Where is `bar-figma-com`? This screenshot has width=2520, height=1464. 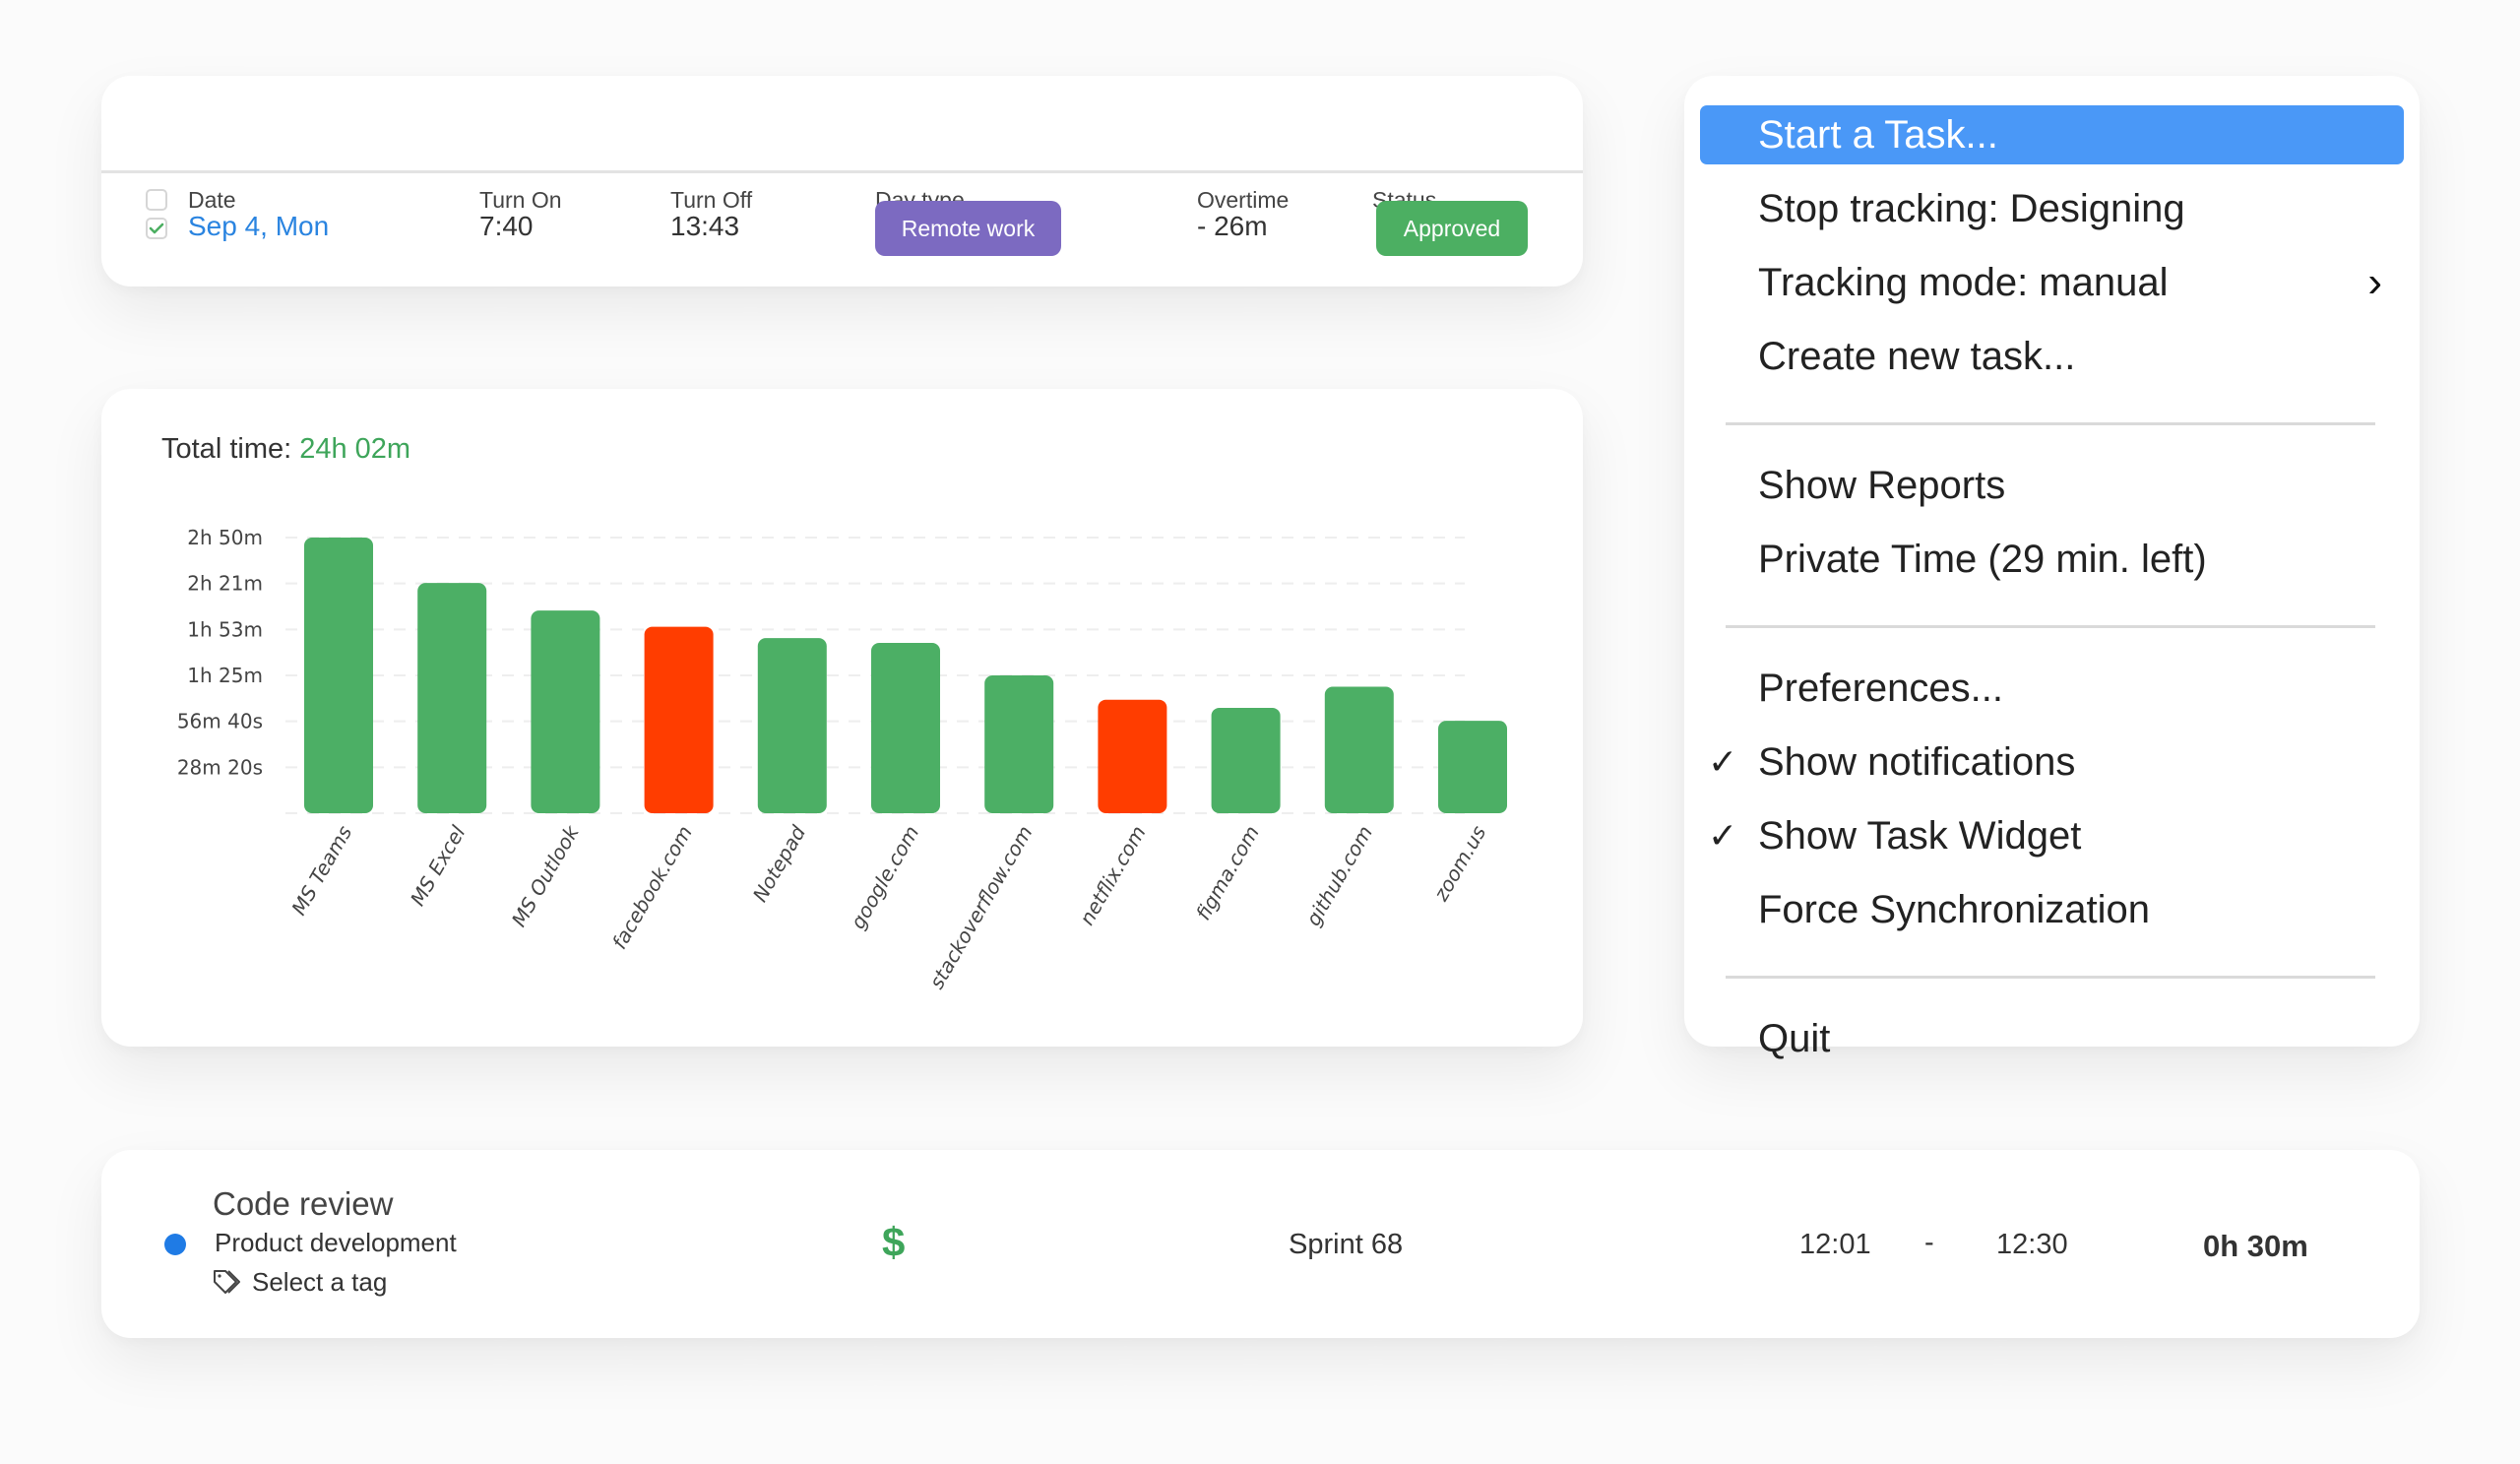 bar-figma-com is located at coordinates (1246, 760).